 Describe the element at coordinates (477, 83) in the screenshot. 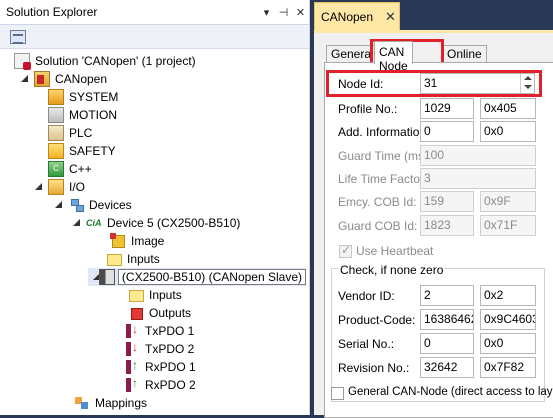

I see `node-id-field: 31` at that location.